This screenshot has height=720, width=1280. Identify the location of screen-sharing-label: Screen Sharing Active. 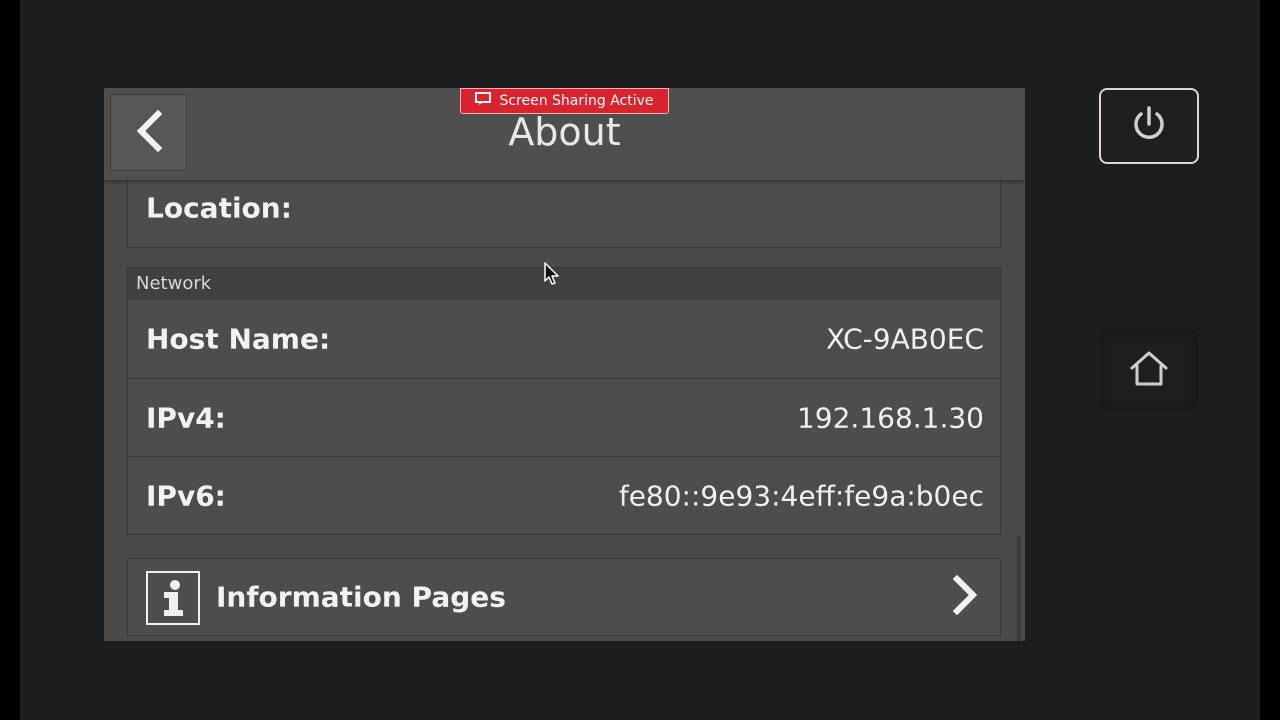
(576, 101).